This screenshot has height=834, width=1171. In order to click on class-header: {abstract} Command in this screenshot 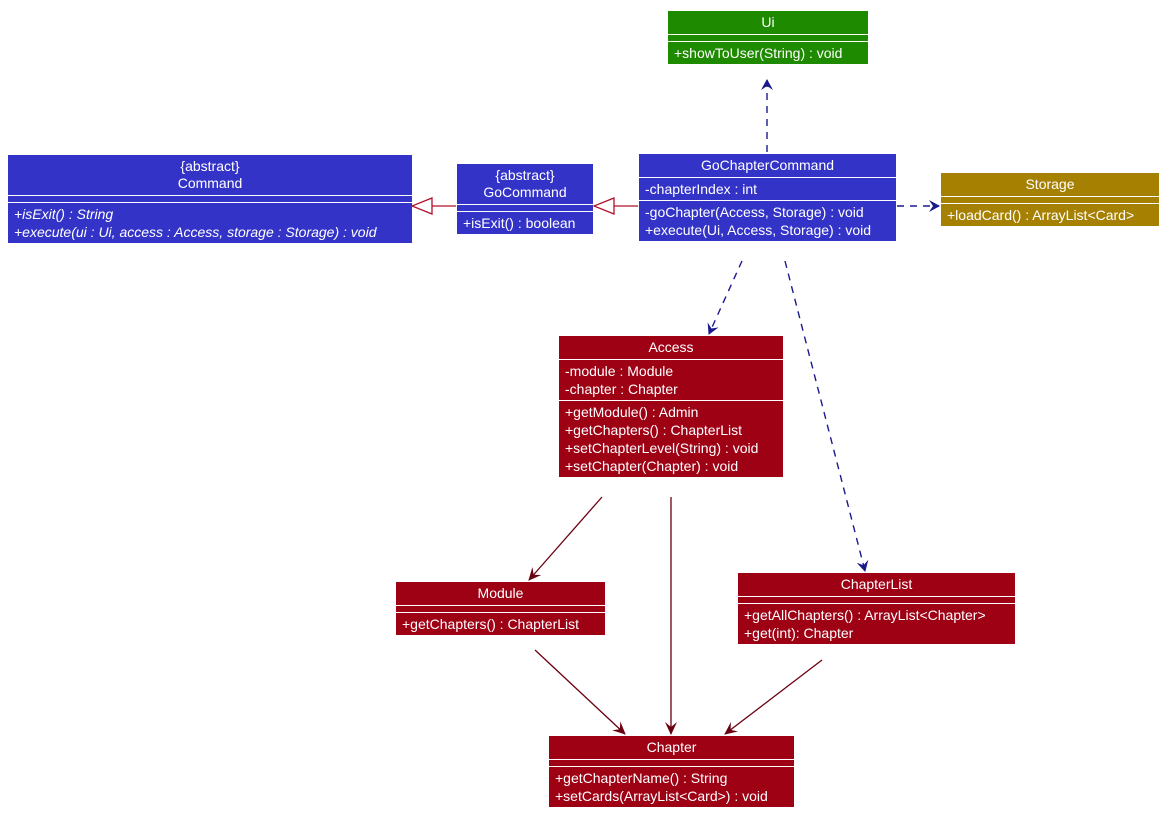, I will do `click(210, 175)`.